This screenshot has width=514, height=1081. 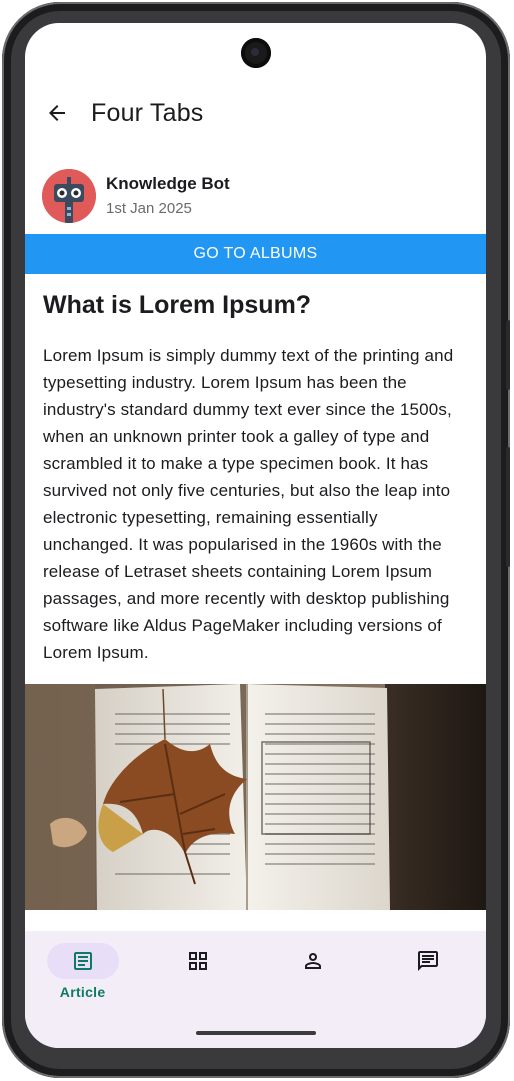 I want to click on grid-icon, so click(x=197, y=961).